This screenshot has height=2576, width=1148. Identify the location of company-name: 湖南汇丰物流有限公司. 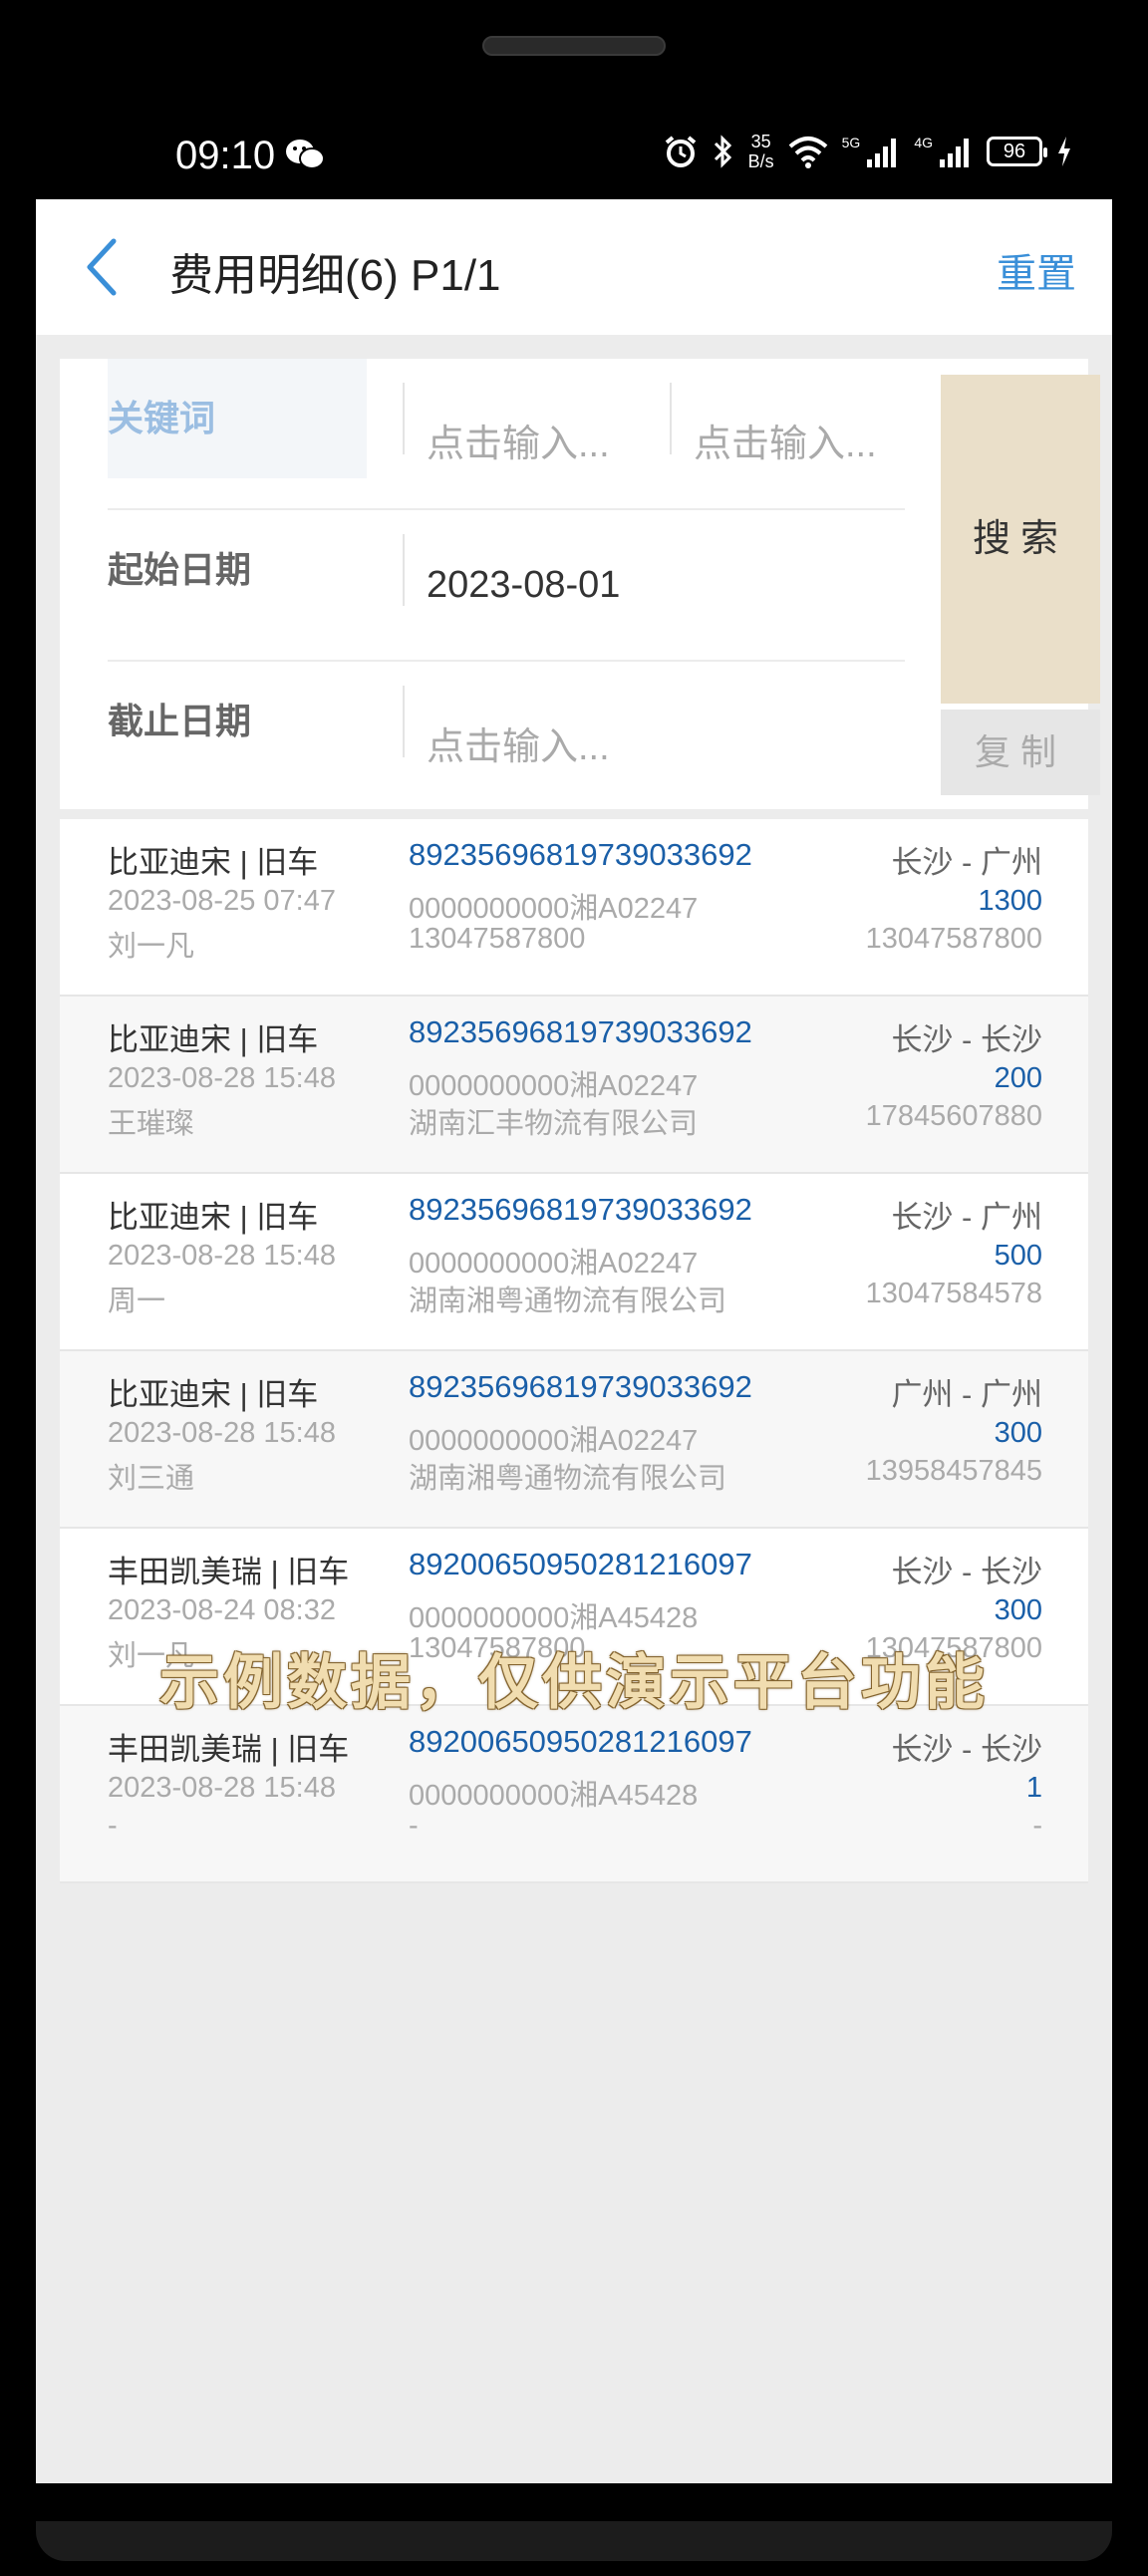
(554, 1124).